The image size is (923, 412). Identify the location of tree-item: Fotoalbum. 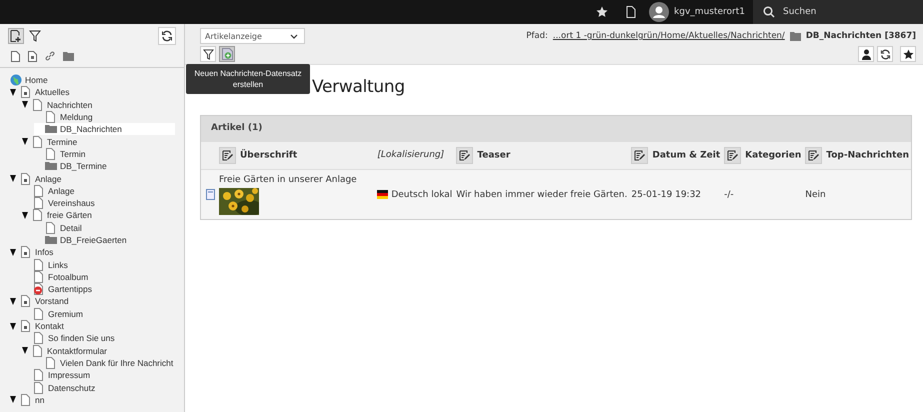
(98, 277).